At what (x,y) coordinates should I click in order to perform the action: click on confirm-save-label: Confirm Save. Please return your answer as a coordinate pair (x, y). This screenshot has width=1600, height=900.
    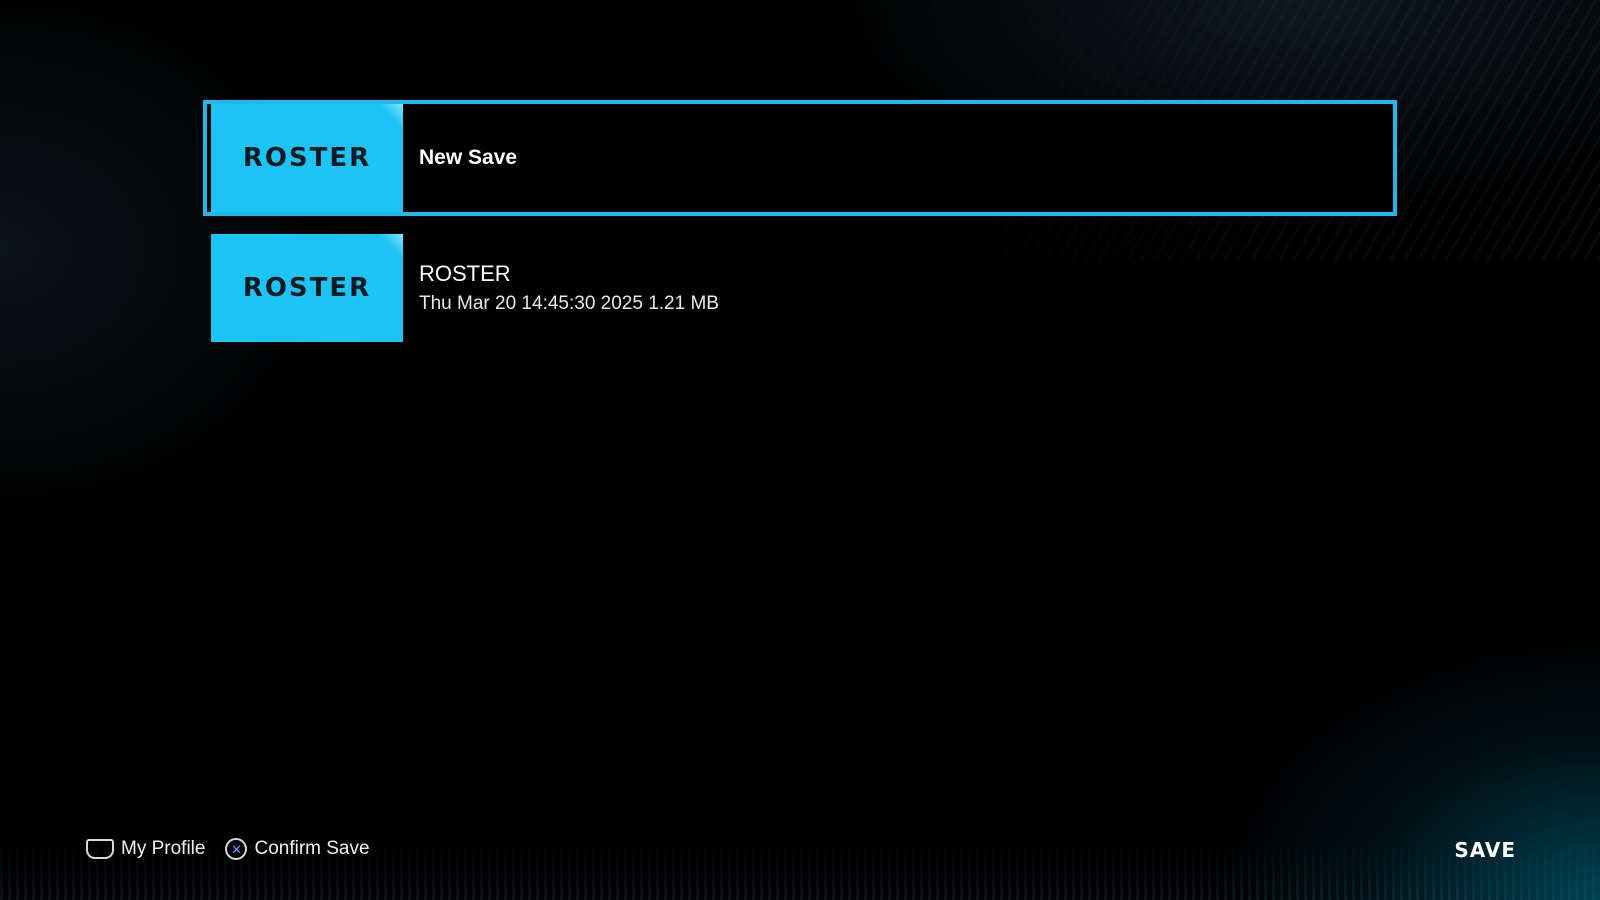
    Looking at the image, I should click on (312, 848).